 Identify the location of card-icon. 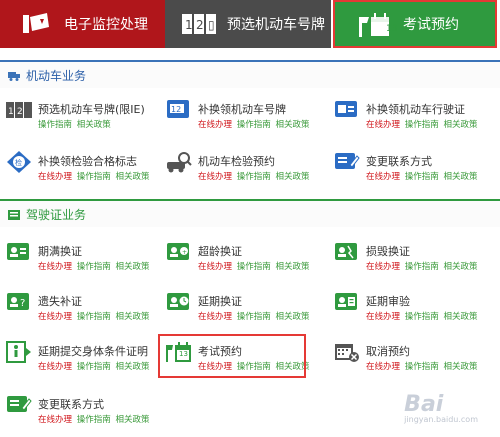
(14, 214).